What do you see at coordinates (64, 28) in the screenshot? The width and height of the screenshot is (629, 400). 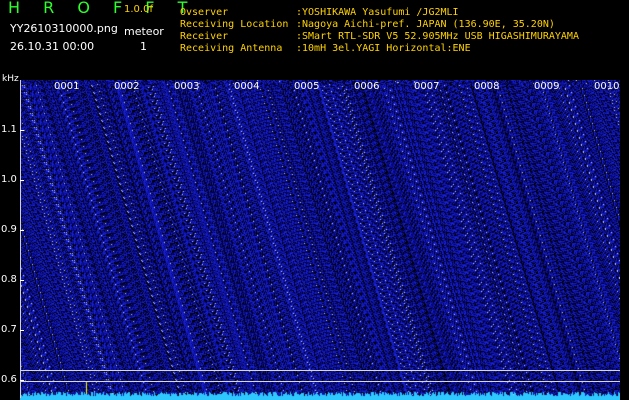 I see `image-filename: YY2610310000.png` at bounding box center [64, 28].